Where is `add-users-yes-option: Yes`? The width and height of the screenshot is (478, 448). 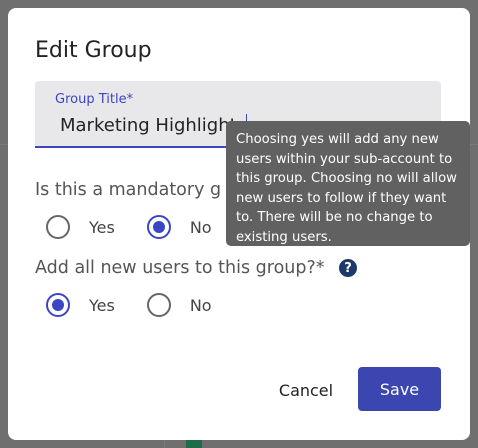
add-users-yes-option: Yes is located at coordinates (80, 305).